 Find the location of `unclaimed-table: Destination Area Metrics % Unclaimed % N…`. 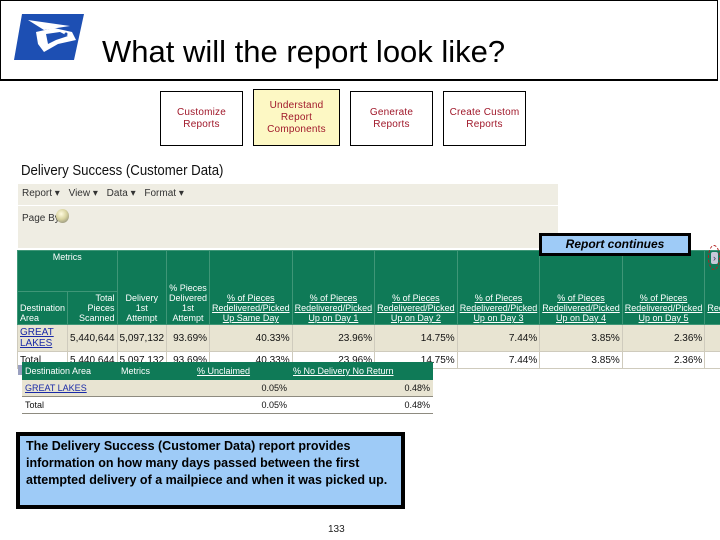

unclaimed-table: Destination Area Metrics % Unclaimed % N… is located at coordinates (227, 388).